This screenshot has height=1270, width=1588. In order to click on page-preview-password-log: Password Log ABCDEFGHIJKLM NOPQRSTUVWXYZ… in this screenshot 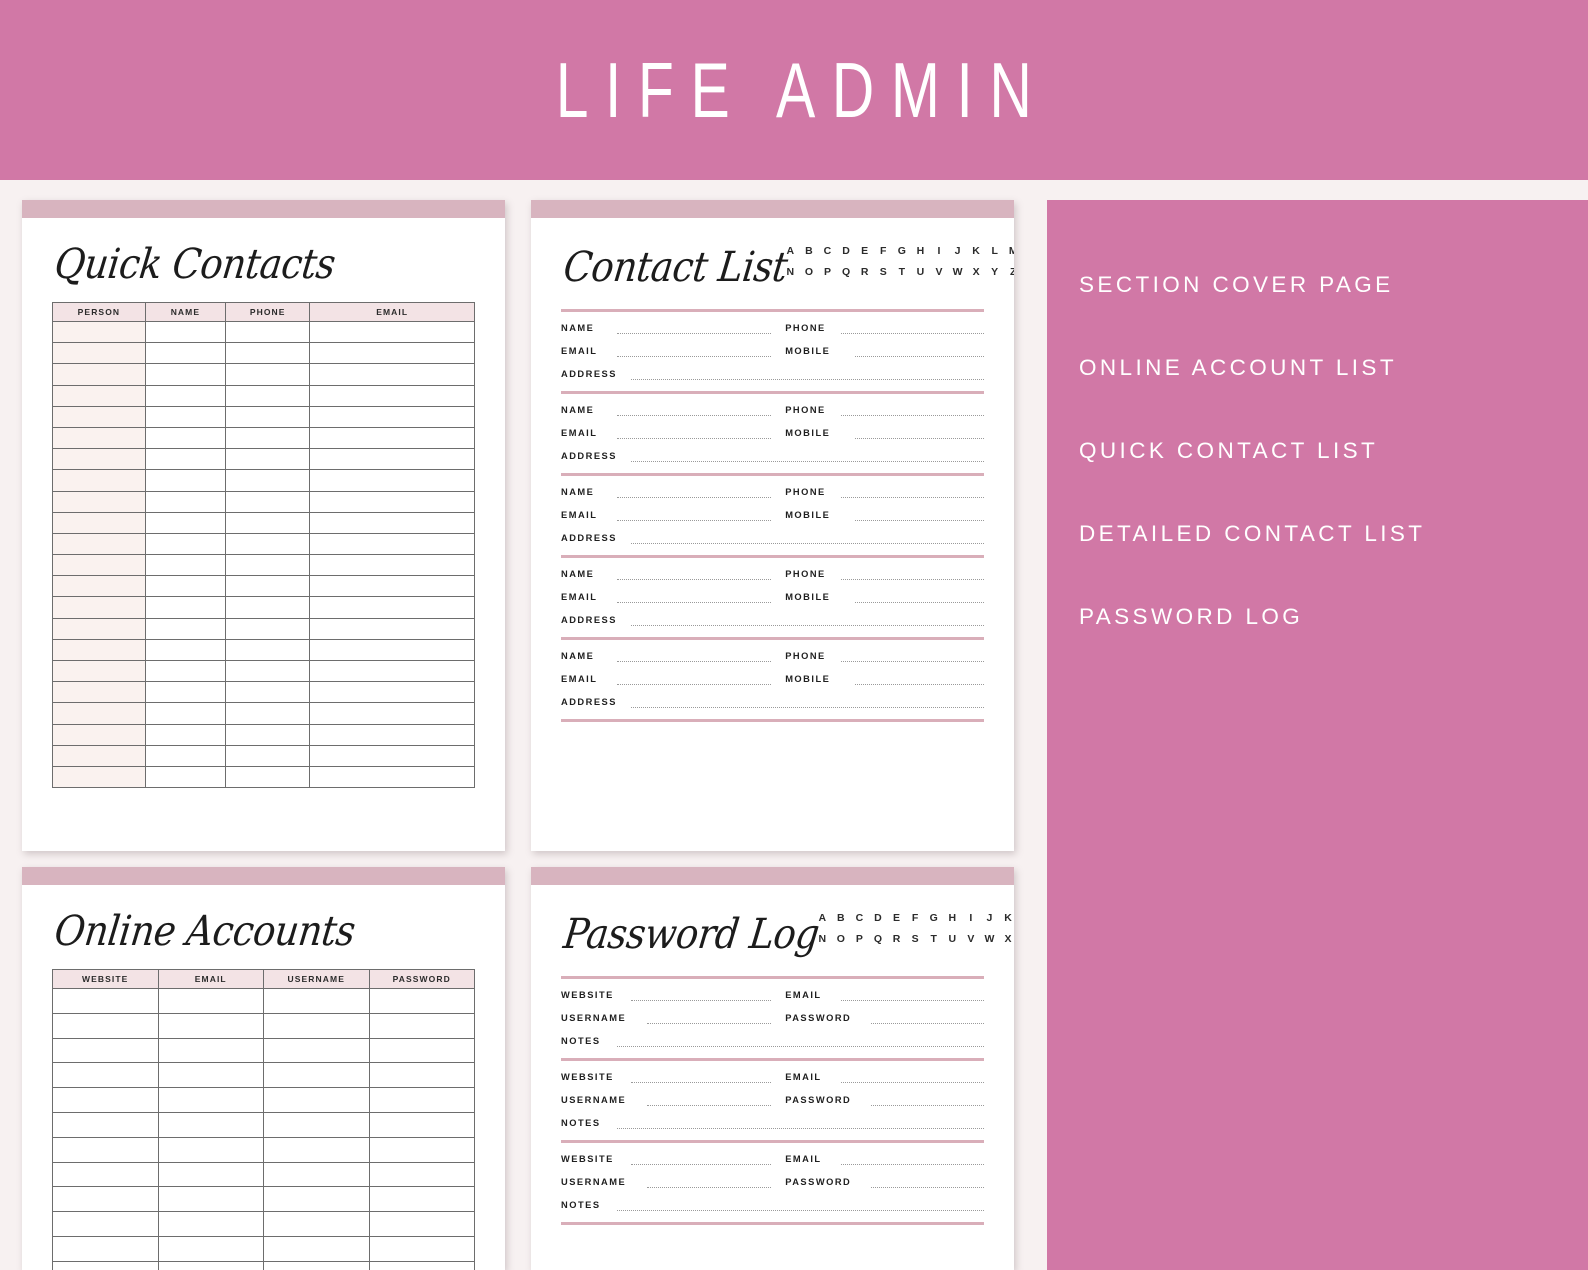, I will do `click(772, 1068)`.